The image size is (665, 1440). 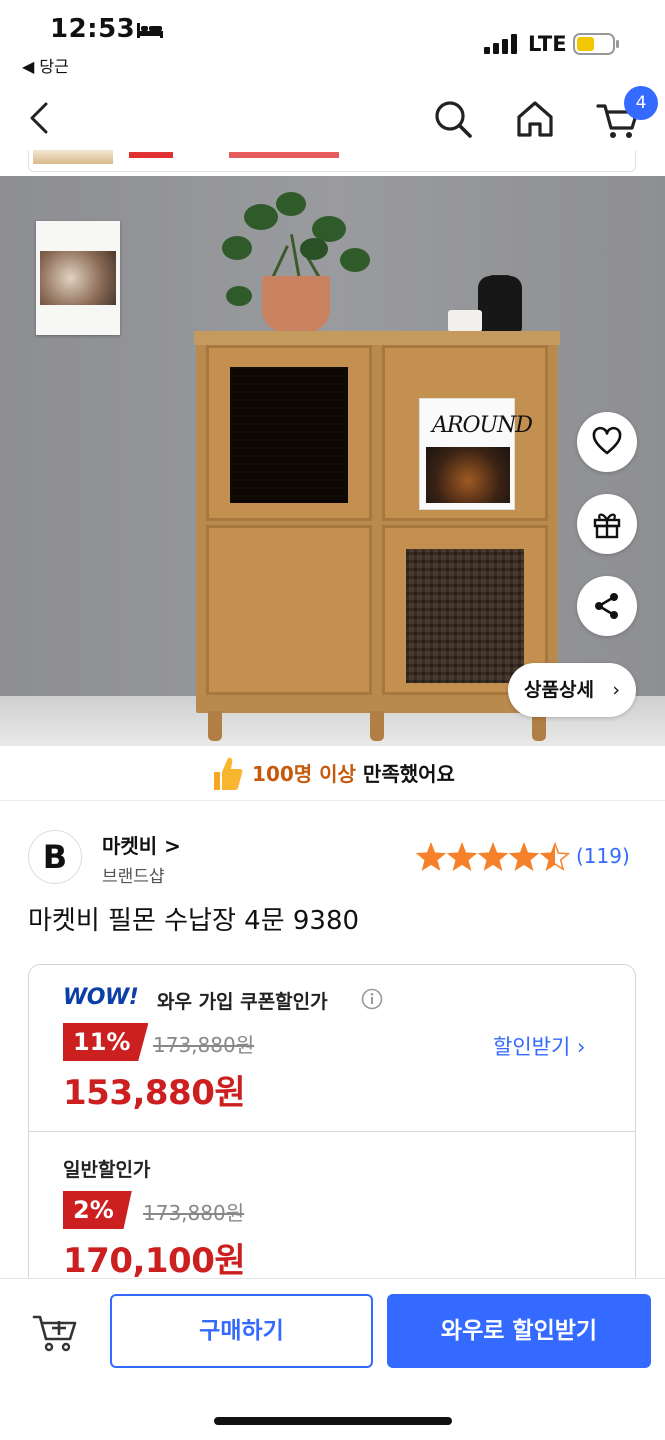 I want to click on wishlist-button, so click(x=607, y=442).